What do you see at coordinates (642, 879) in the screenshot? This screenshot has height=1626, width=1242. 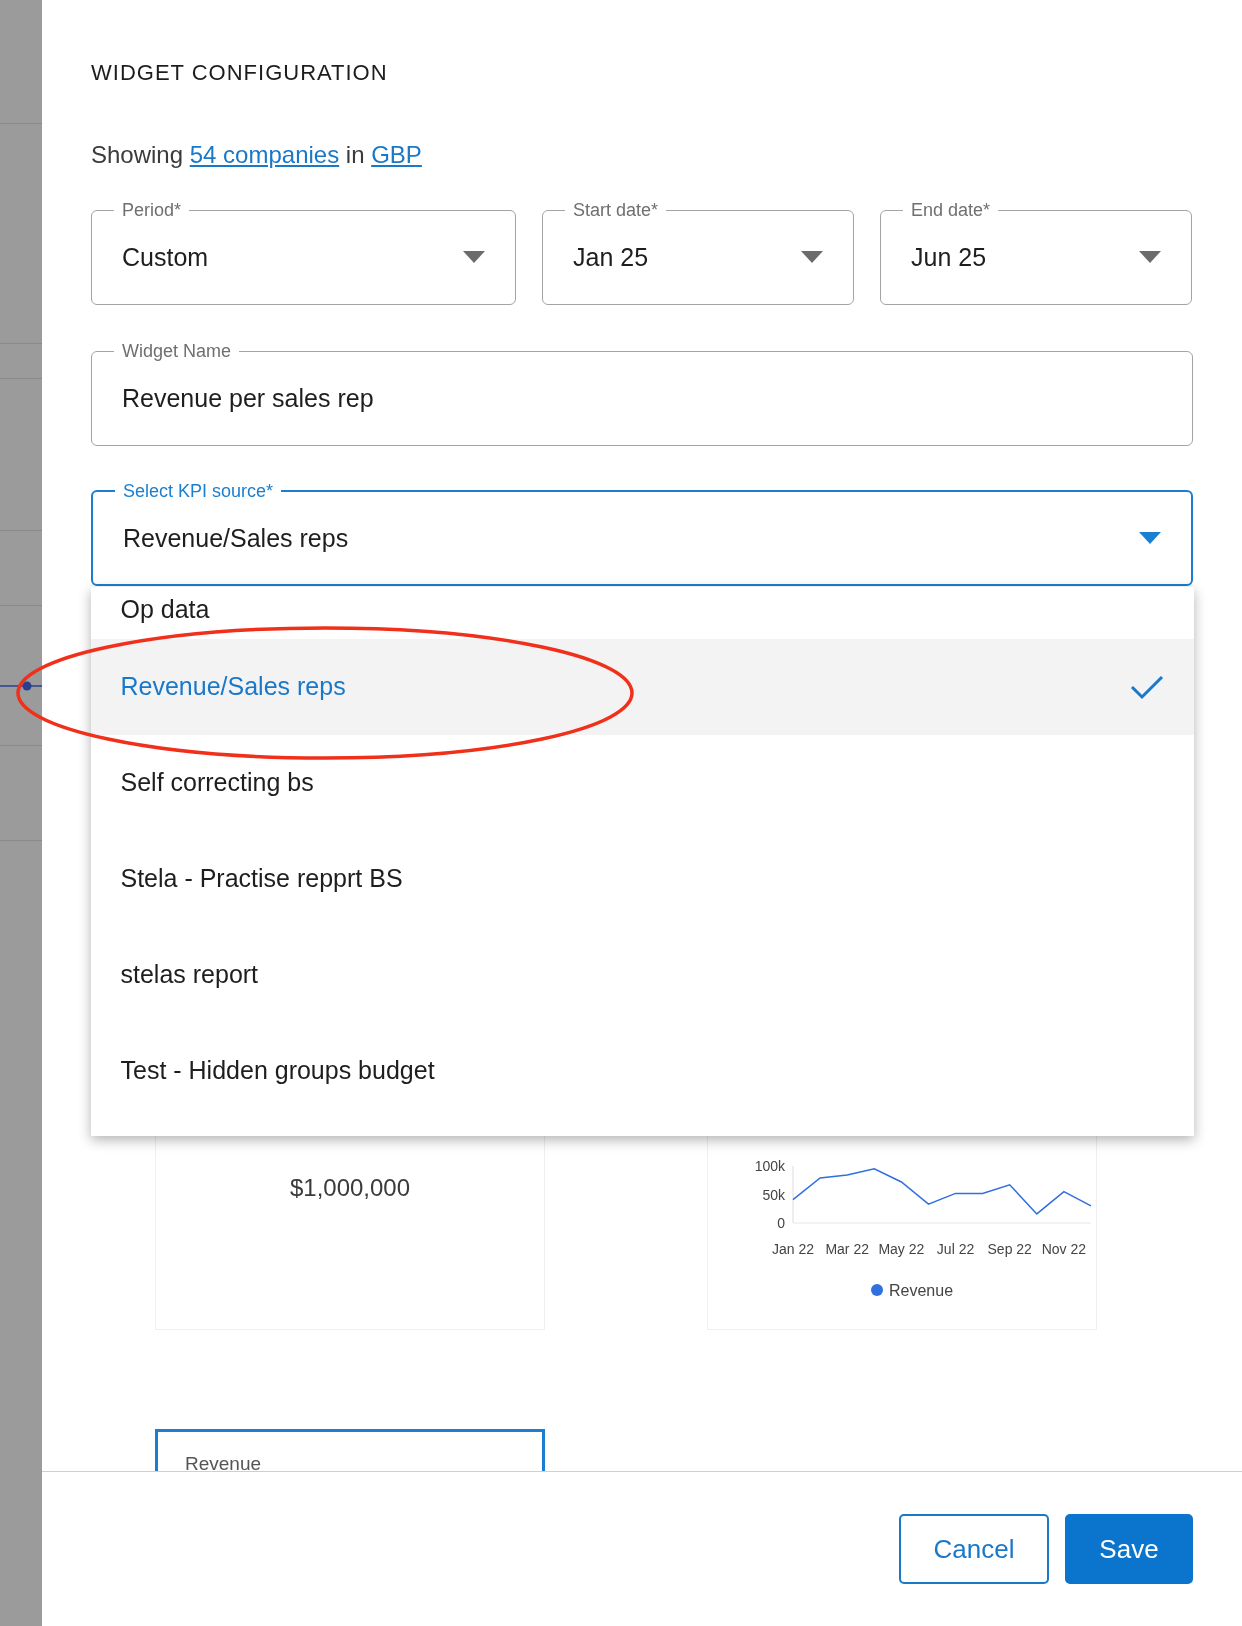 I see `dropdown-option: Stela - Practise repprt BS` at bounding box center [642, 879].